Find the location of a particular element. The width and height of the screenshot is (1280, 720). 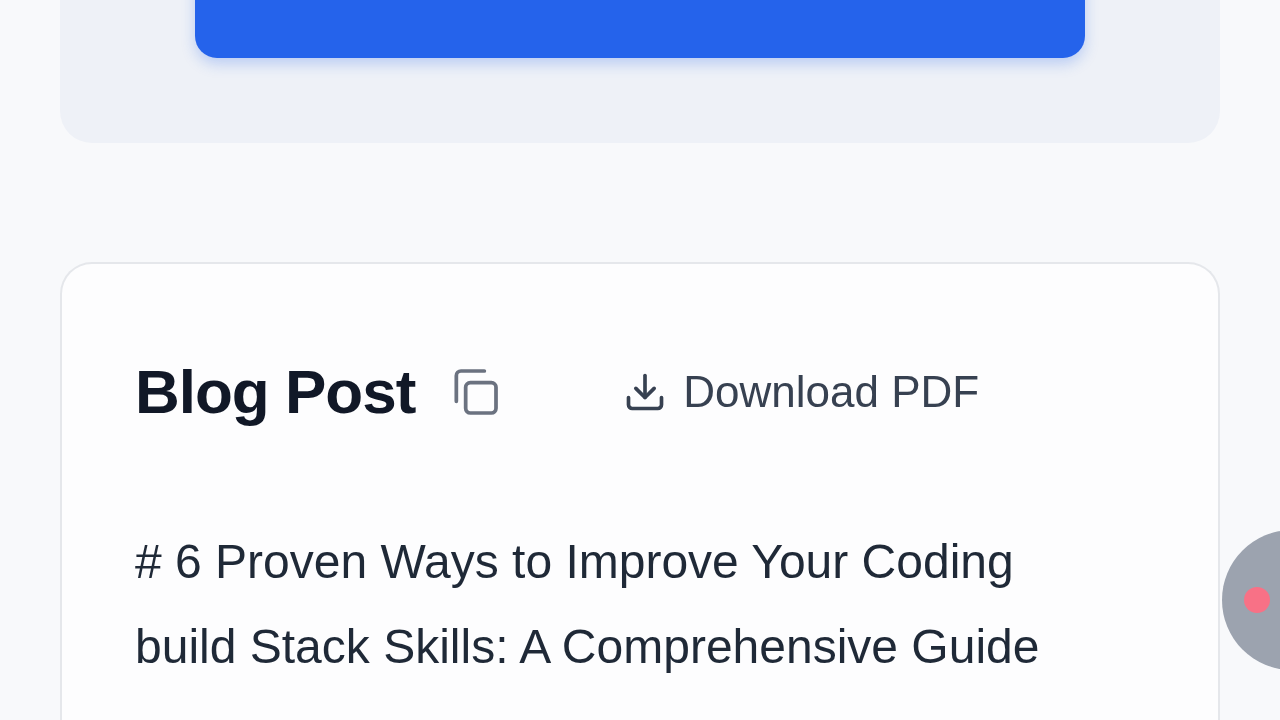

record-dot-icon is located at coordinates (1257, 600).